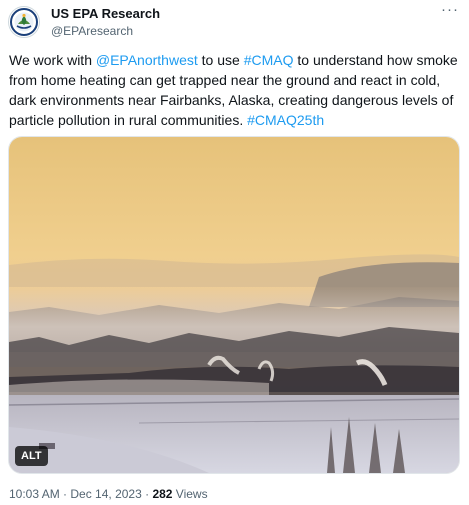  Describe the element at coordinates (162, 494) in the screenshot. I see `views-count: 282` at that location.